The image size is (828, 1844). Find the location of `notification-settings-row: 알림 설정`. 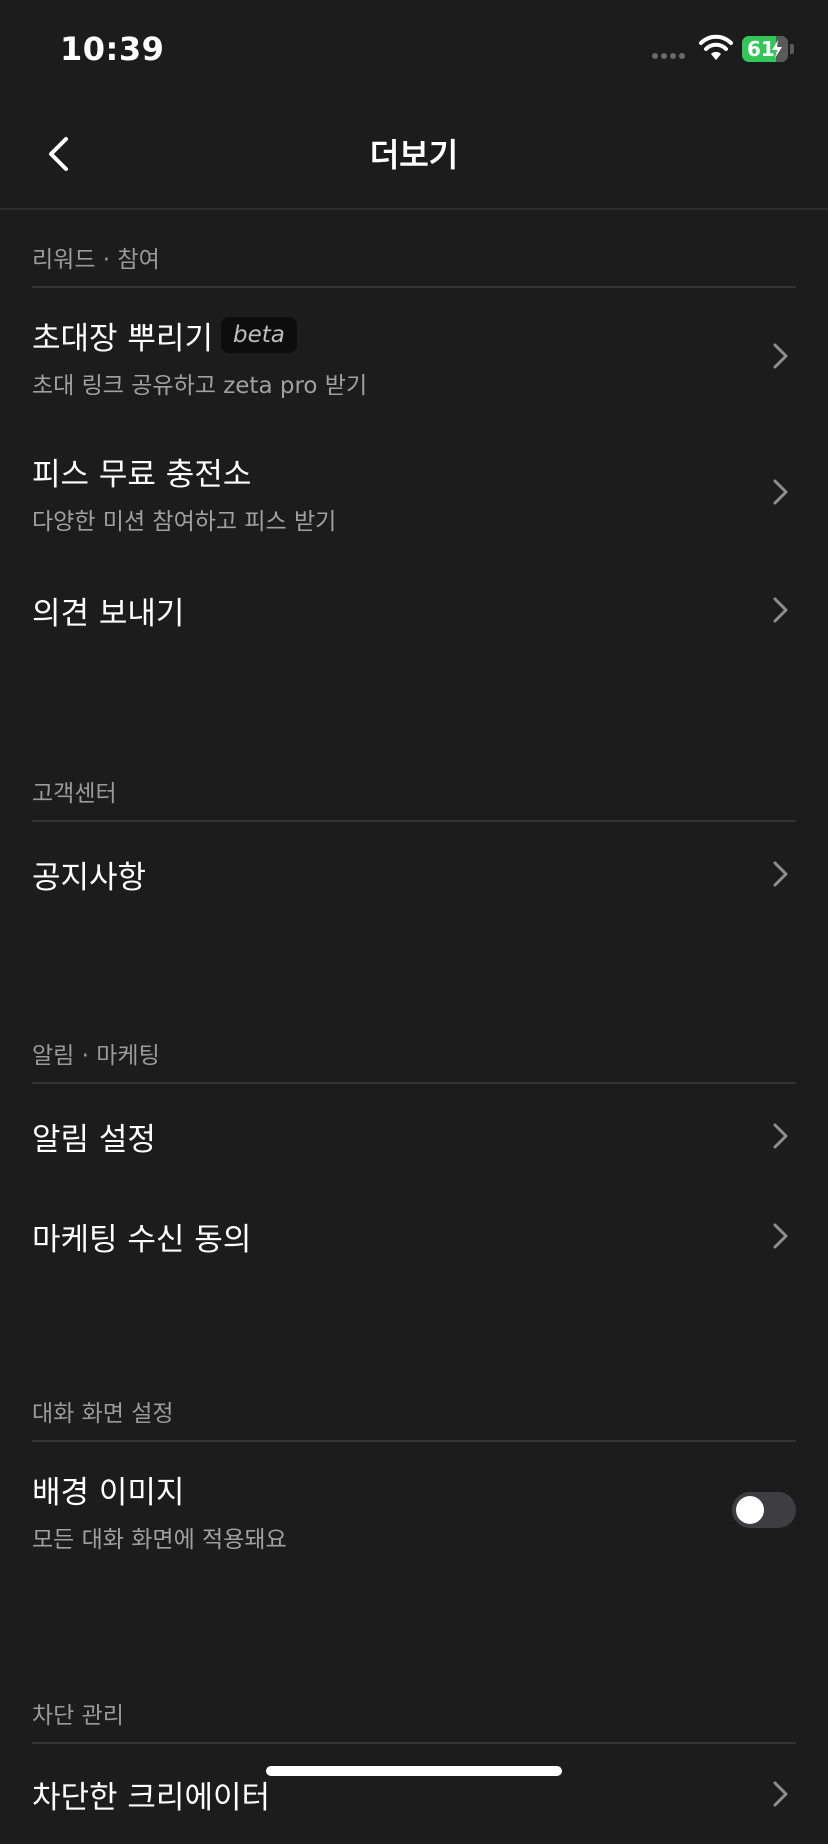

notification-settings-row: 알림 설정 is located at coordinates (414, 1136).